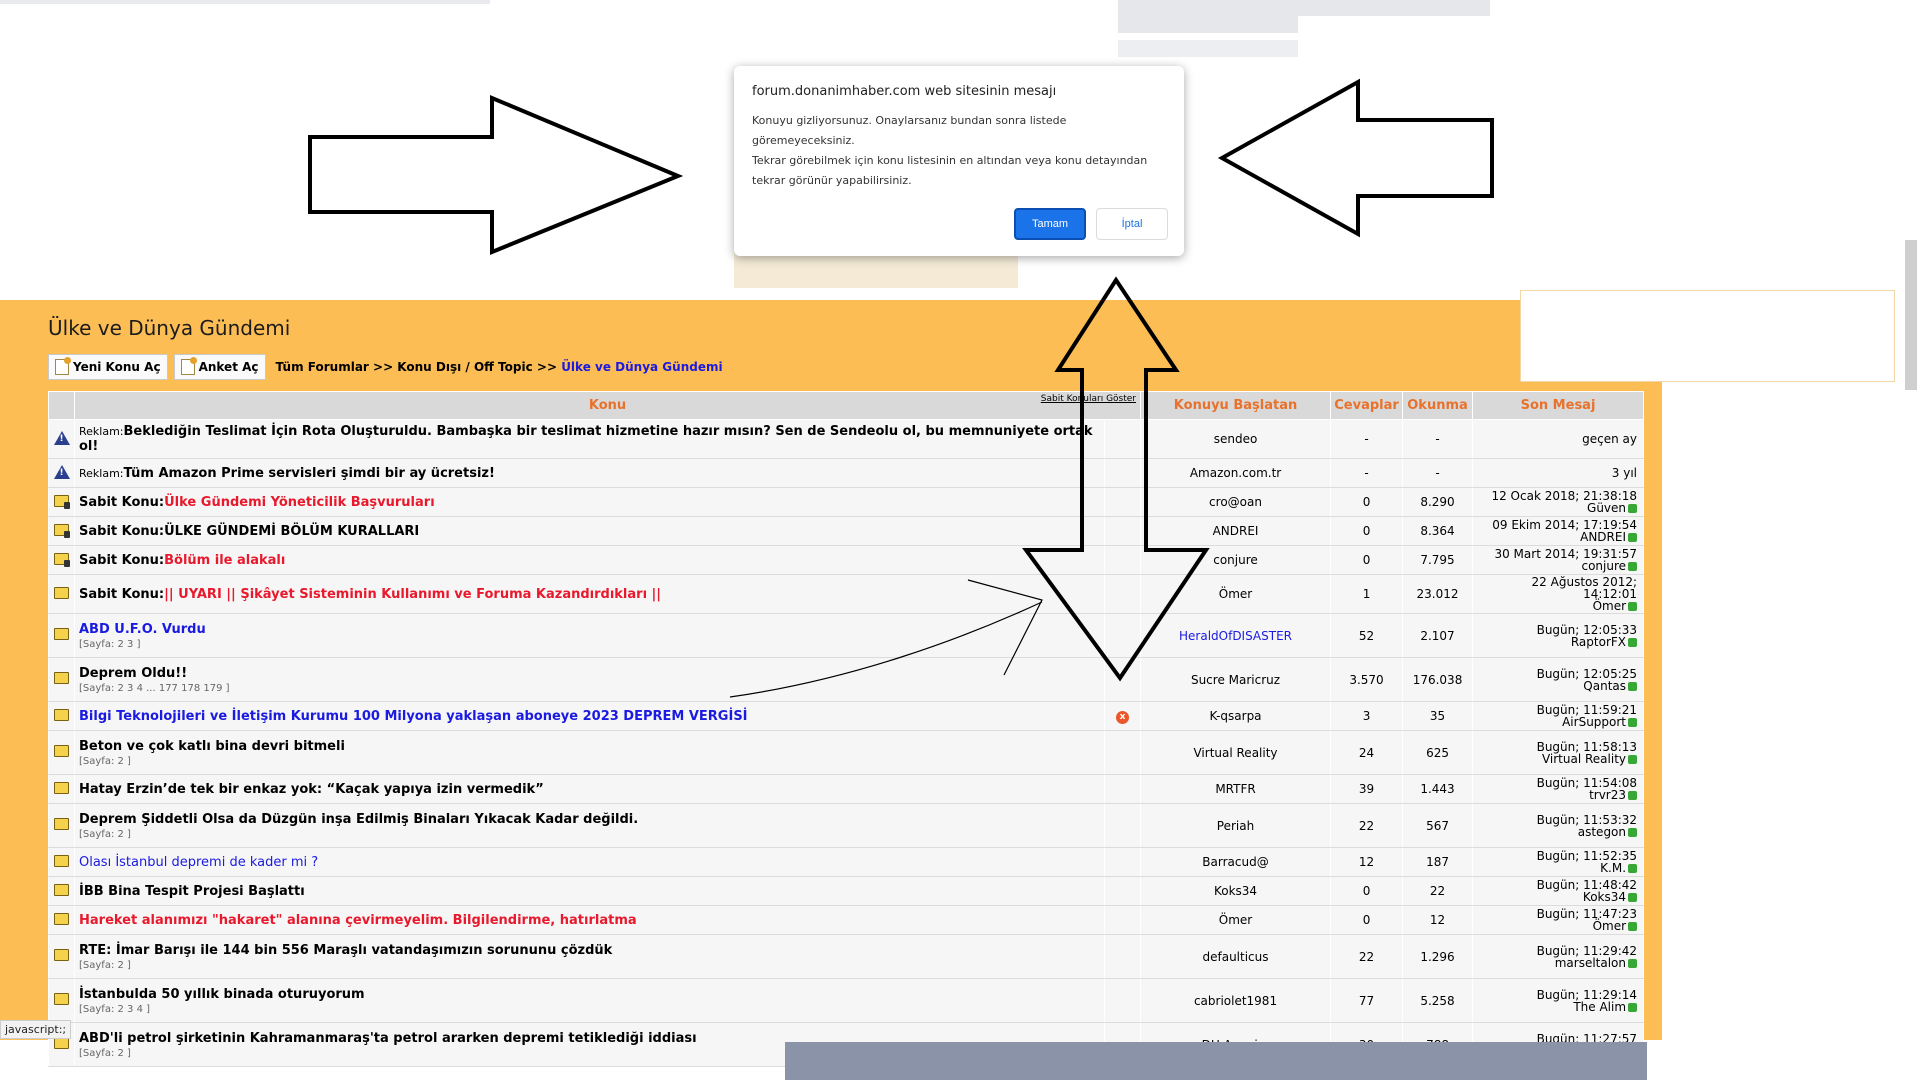  Describe the element at coordinates (1606, 508) in the screenshot. I see `last-post-user: Güven` at that location.